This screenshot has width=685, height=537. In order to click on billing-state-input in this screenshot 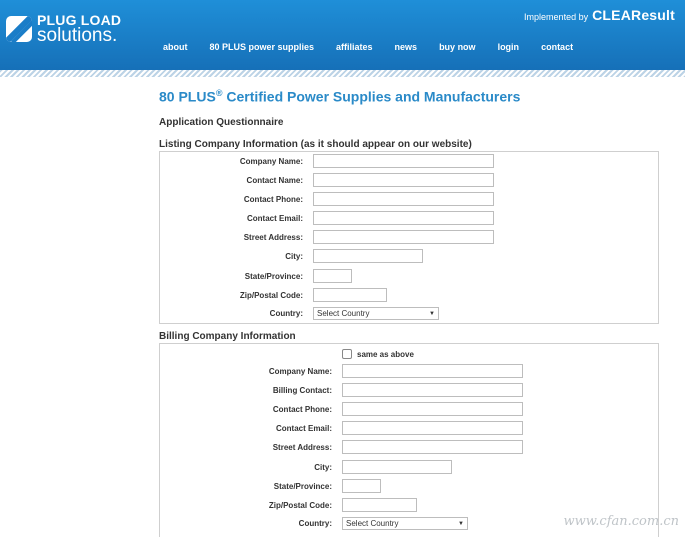, I will do `click(361, 486)`.